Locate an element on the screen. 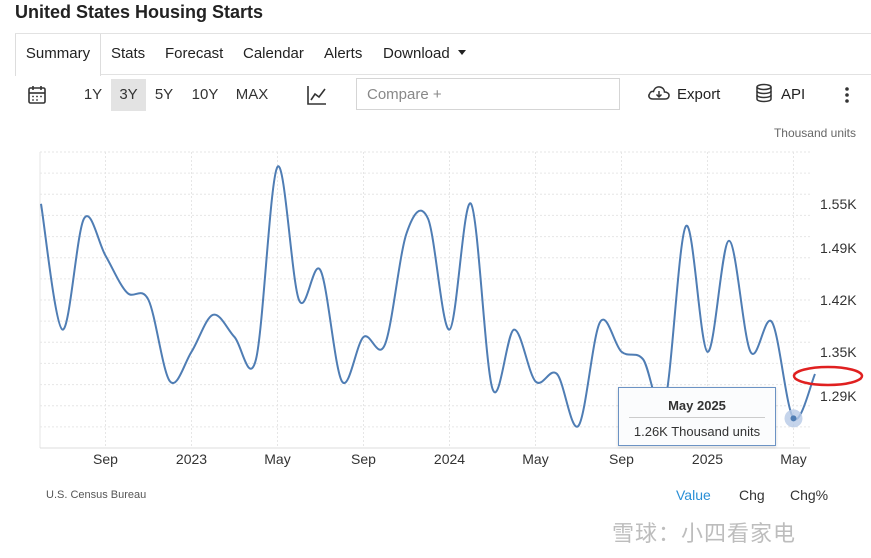 This screenshot has width=871, height=558. tooltip-divider is located at coordinates (697, 417).